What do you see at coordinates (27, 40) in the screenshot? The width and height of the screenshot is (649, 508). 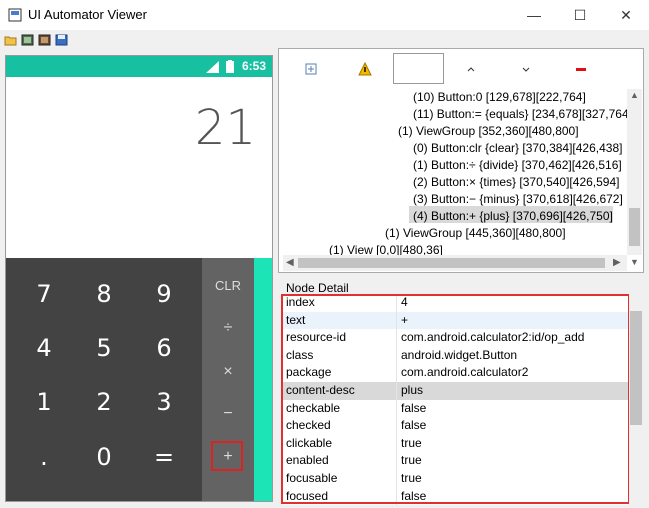 I see `device-screenshot-icon` at bounding box center [27, 40].